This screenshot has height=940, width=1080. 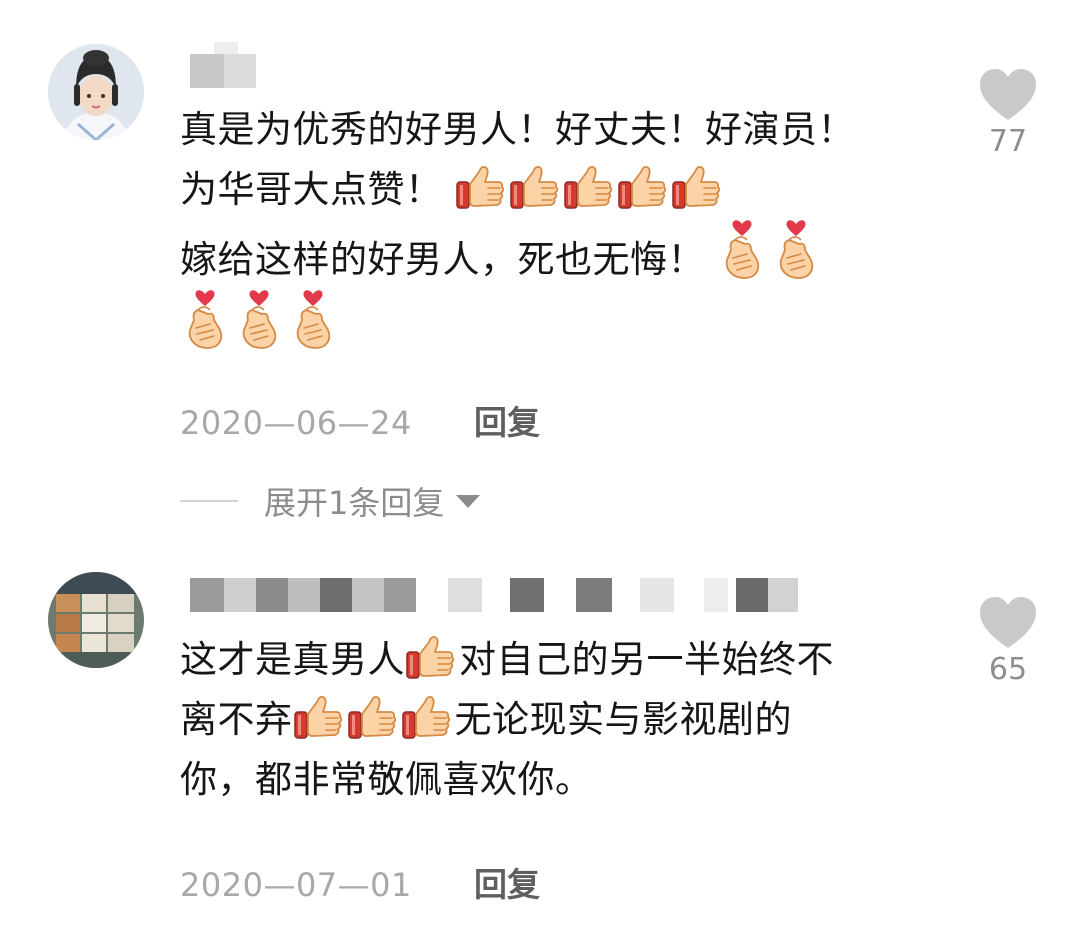 What do you see at coordinates (317, 189) in the screenshot?
I see `comment-text-segment: 为华哥大点赞！` at bounding box center [317, 189].